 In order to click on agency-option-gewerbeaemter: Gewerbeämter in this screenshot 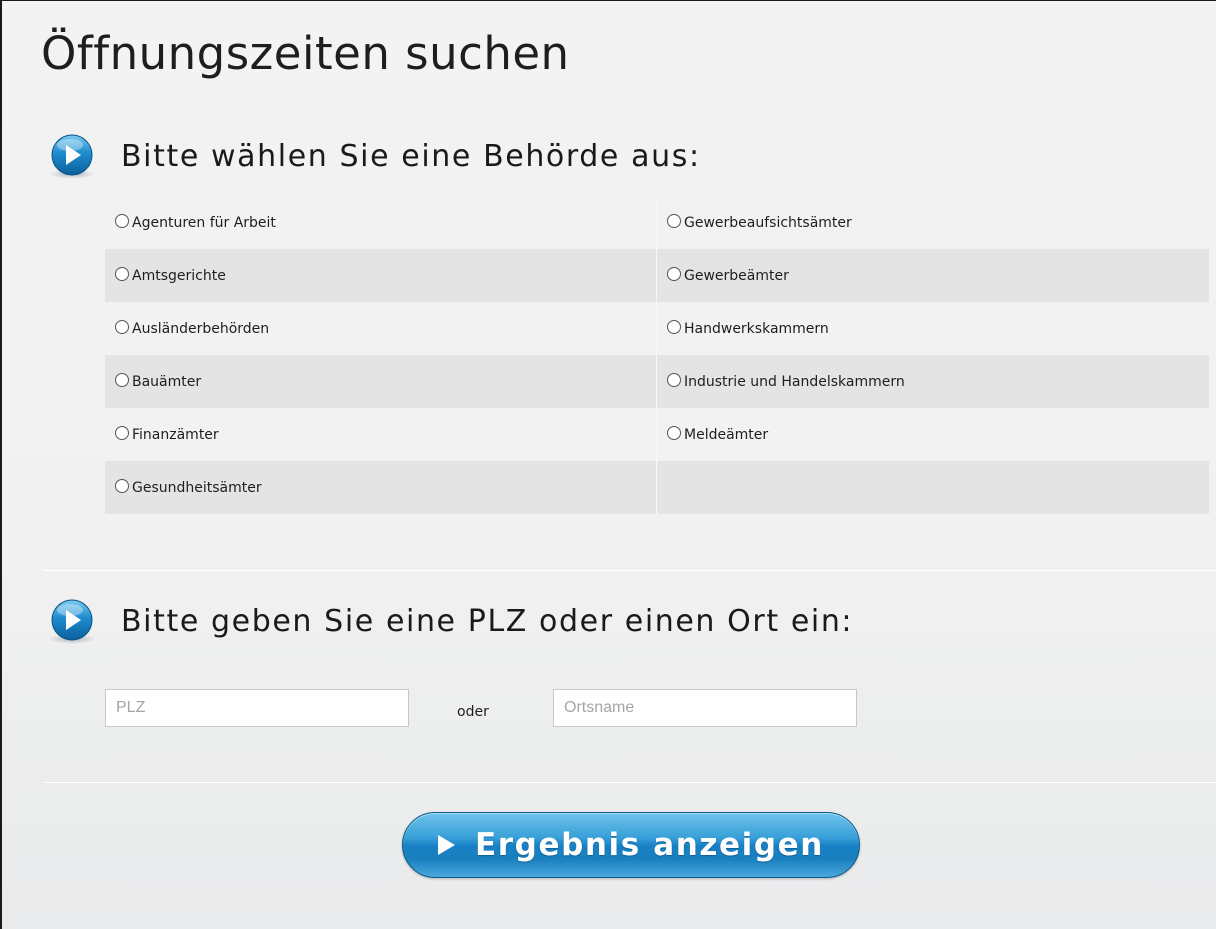, I will do `click(933, 275)`.